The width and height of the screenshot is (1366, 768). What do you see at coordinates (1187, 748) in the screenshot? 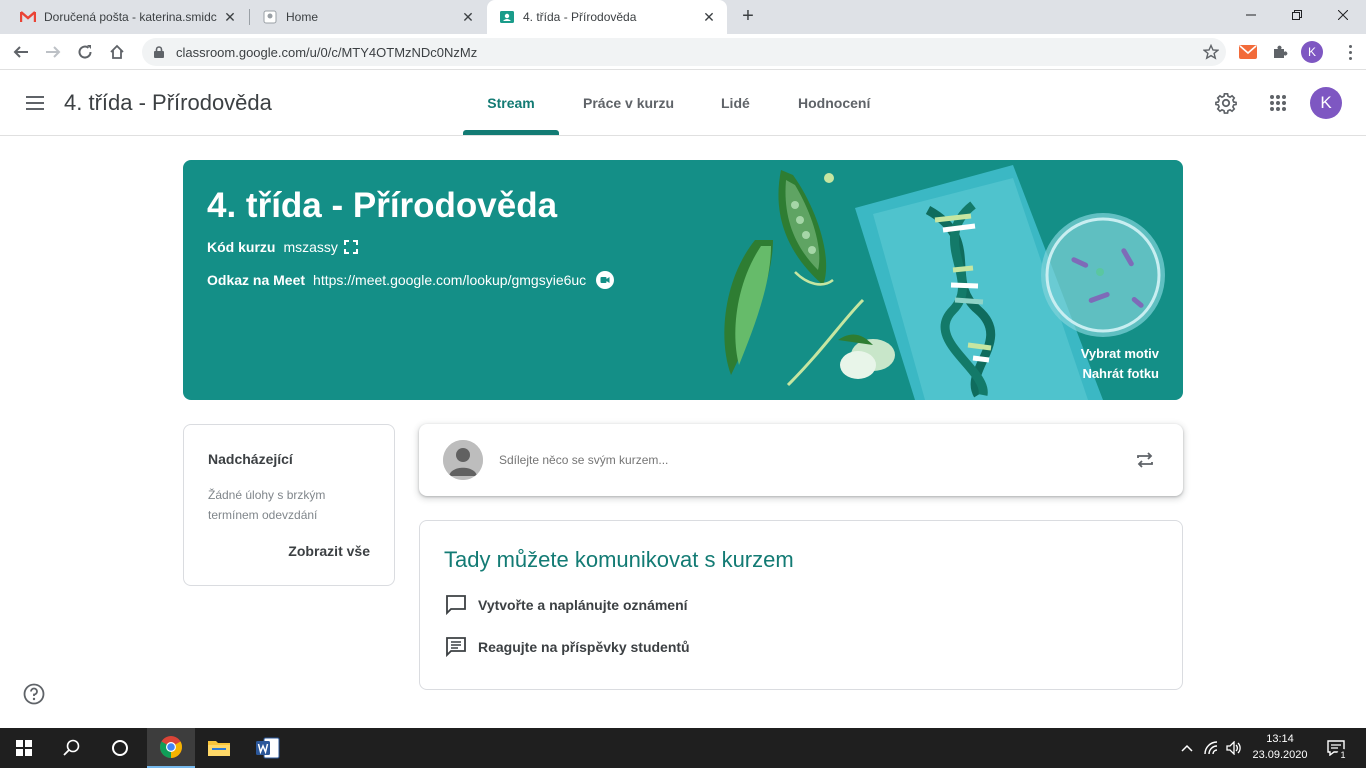
I see `chevron-up-icon` at bounding box center [1187, 748].